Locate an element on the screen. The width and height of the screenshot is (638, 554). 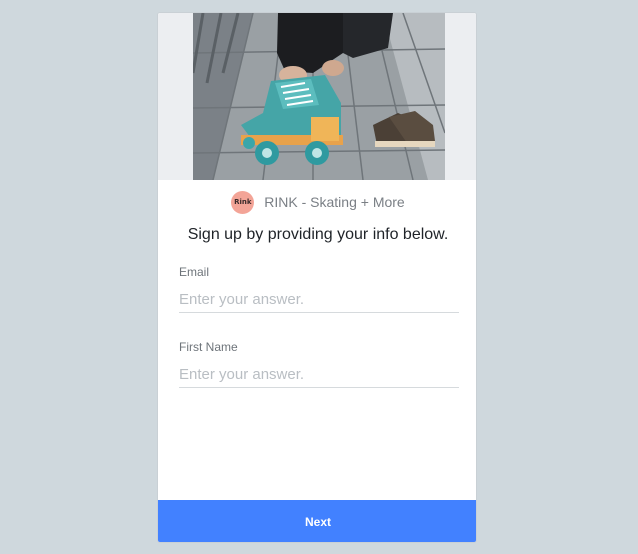
first-name-label: First Name is located at coordinates (208, 347).